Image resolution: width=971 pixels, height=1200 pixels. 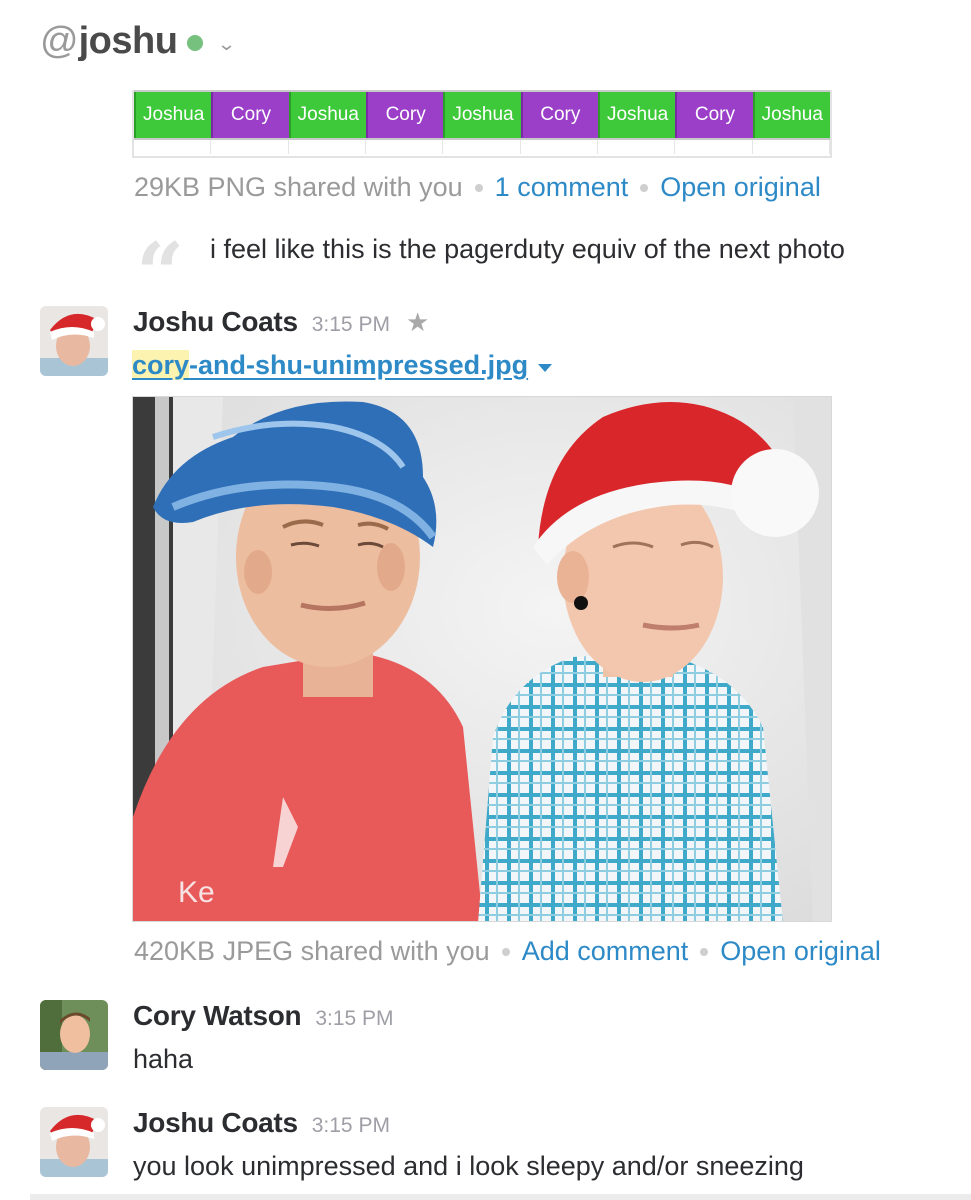 What do you see at coordinates (545, 367) in the screenshot?
I see `dropdown-caret-icon` at bounding box center [545, 367].